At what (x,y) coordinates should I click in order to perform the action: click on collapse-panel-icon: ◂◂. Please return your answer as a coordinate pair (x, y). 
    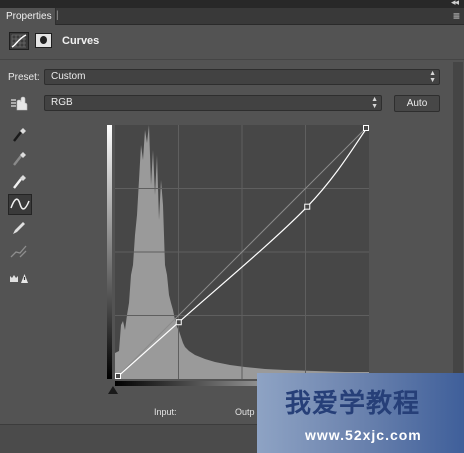
    Looking at the image, I should click on (455, 4).